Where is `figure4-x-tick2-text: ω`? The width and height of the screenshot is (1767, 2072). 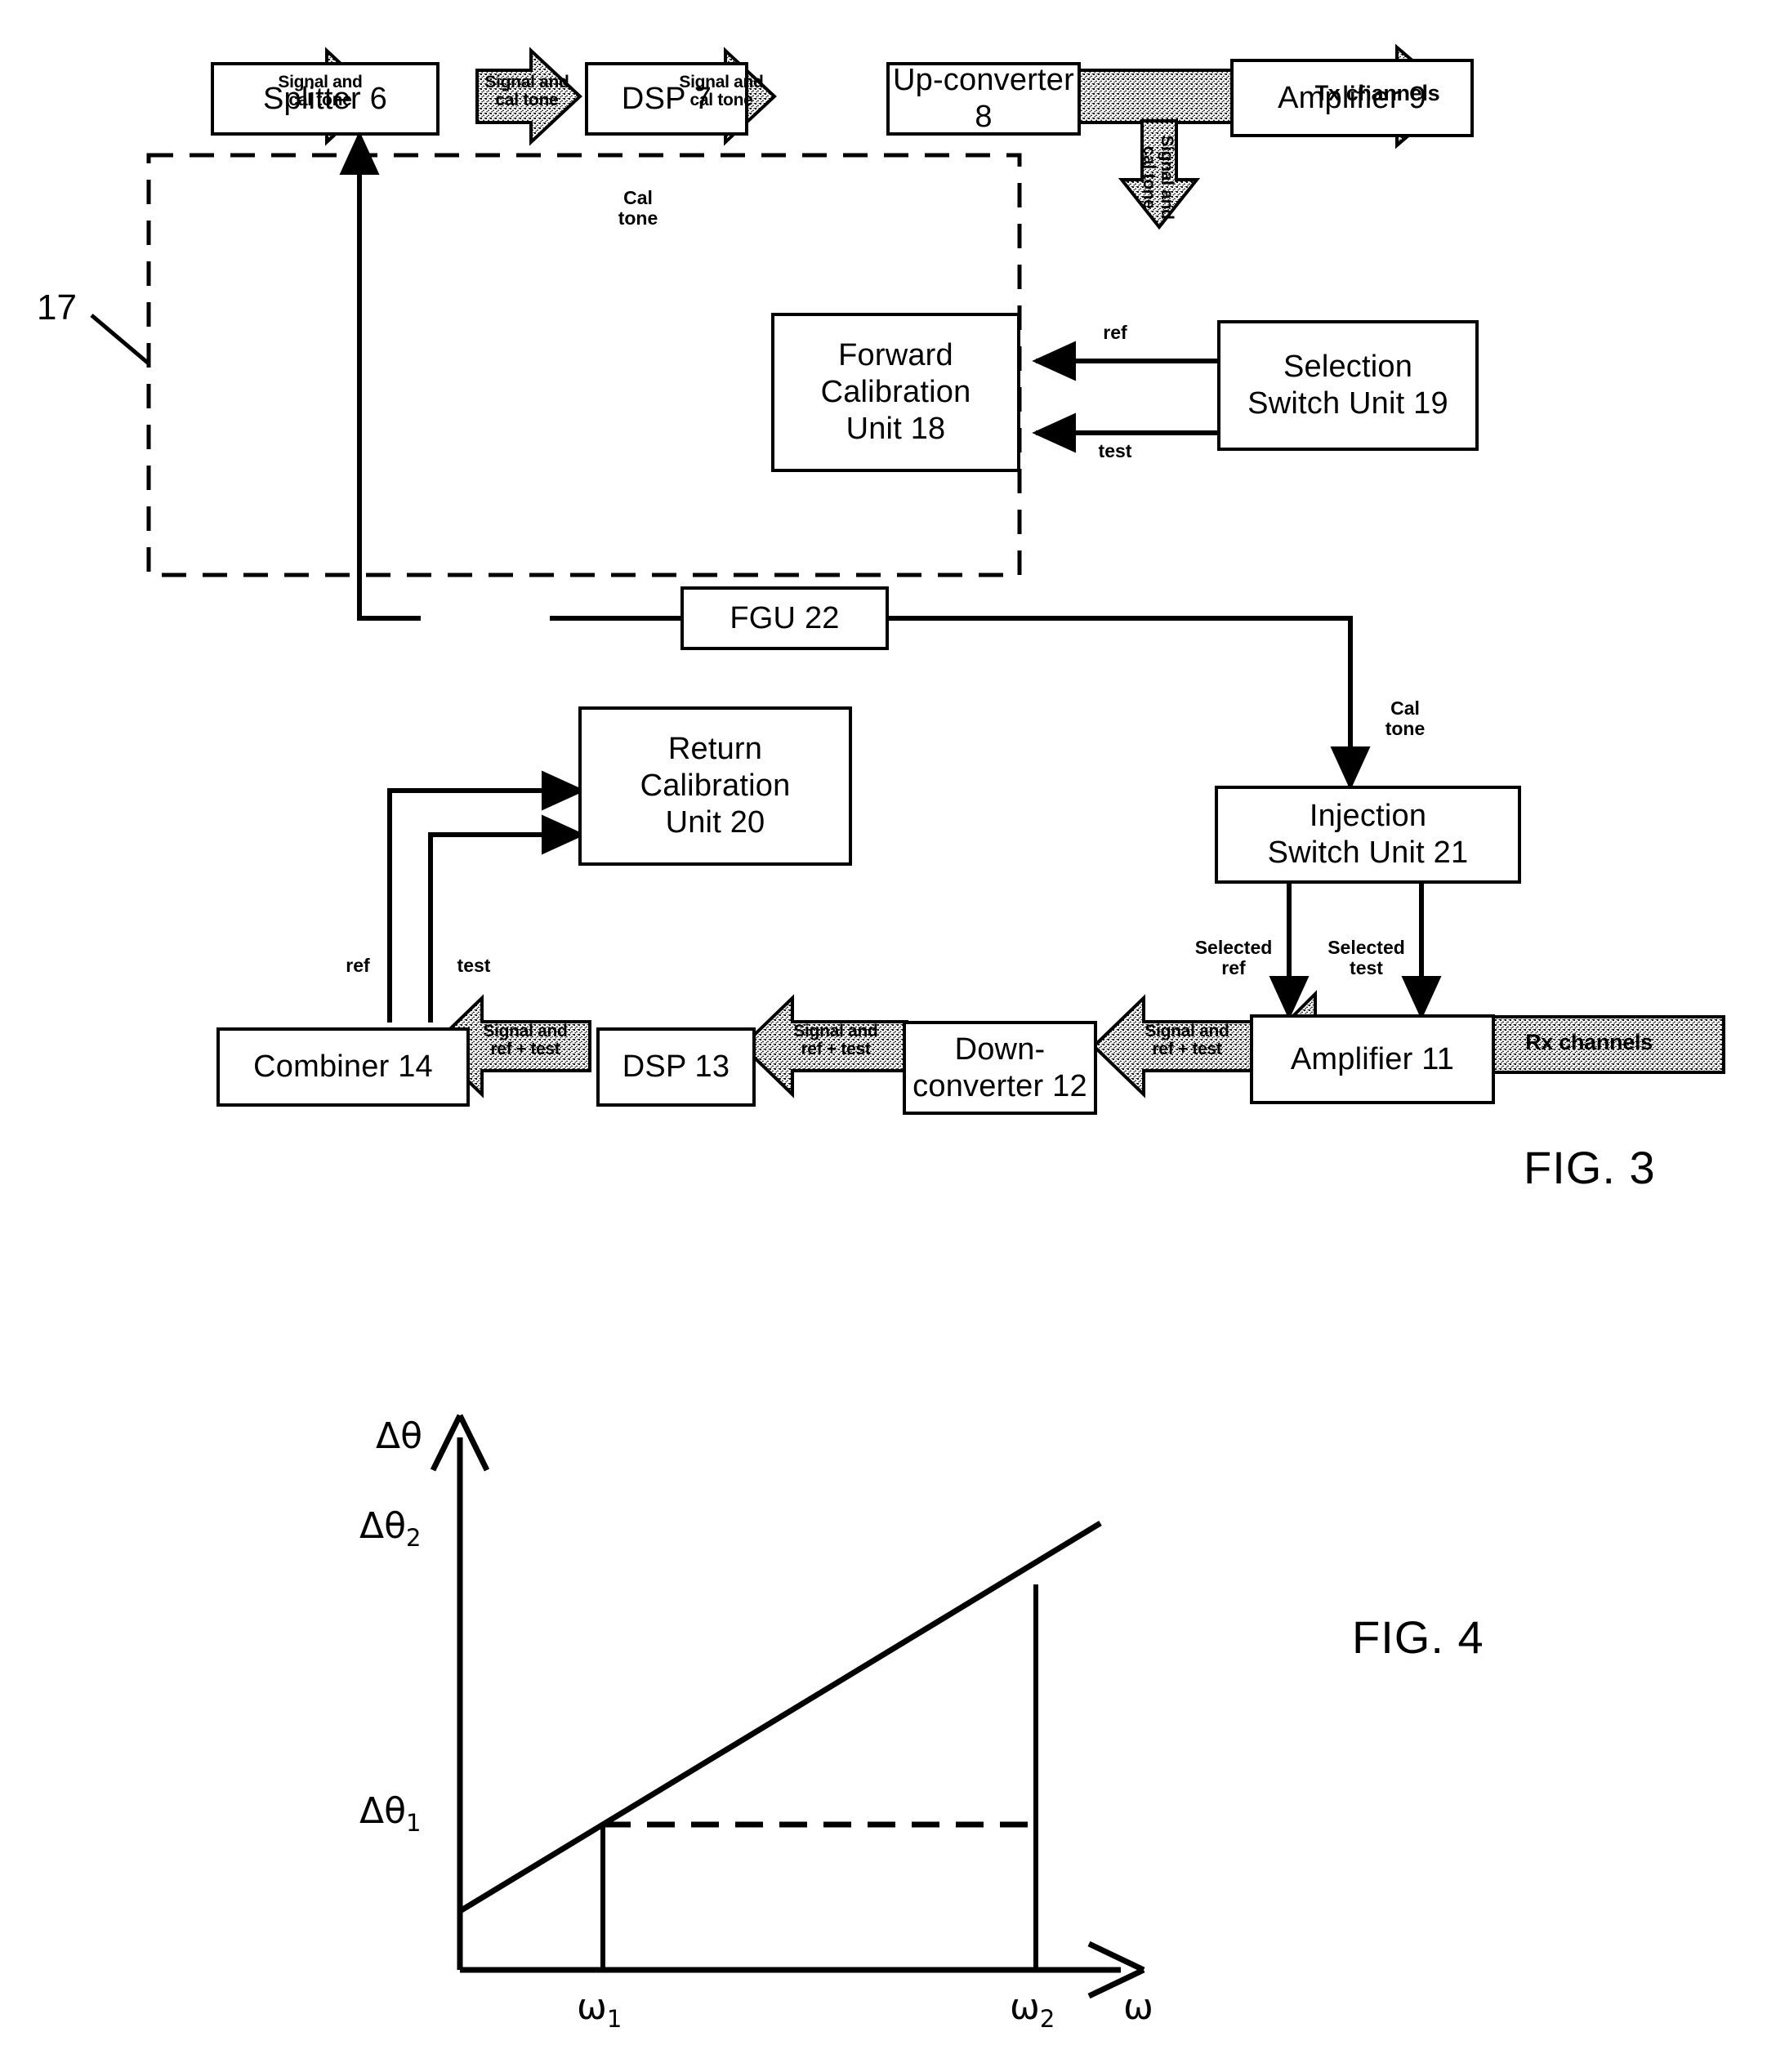
figure4-x-tick2-text: ω is located at coordinates (1025, 2007).